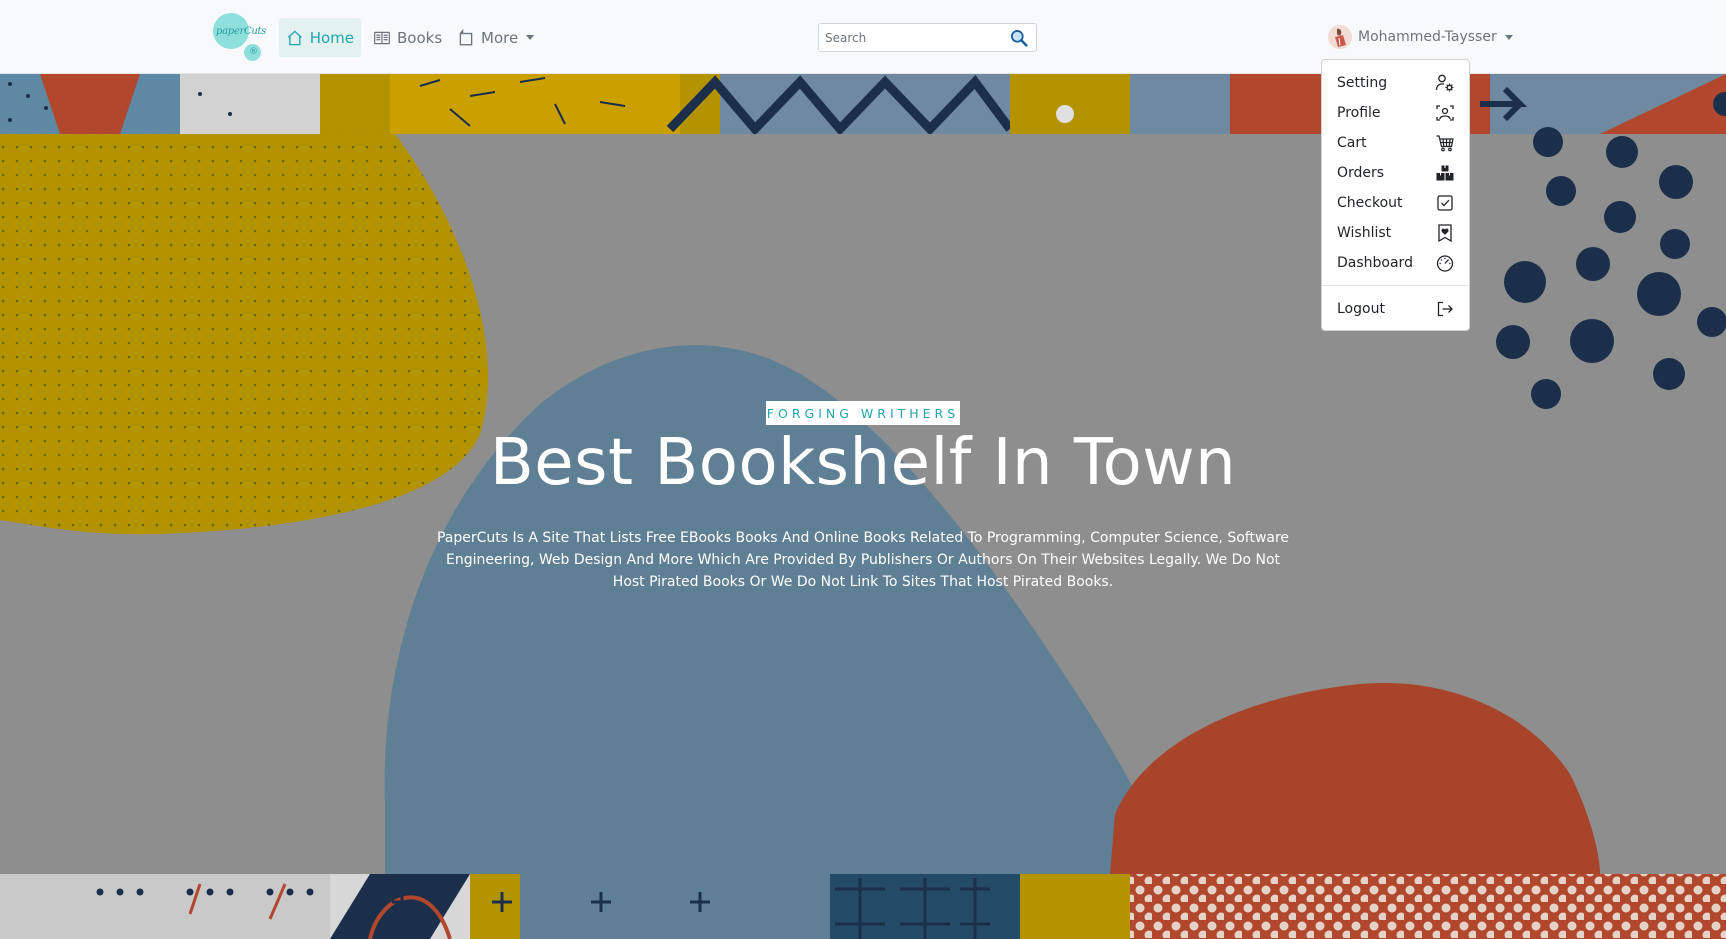 This screenshot has width=1726, height=939. Describe the element at coordinates (863, 413) in the screenshot. I see `hero-tagline: FORGING WRITHERS` at that location.